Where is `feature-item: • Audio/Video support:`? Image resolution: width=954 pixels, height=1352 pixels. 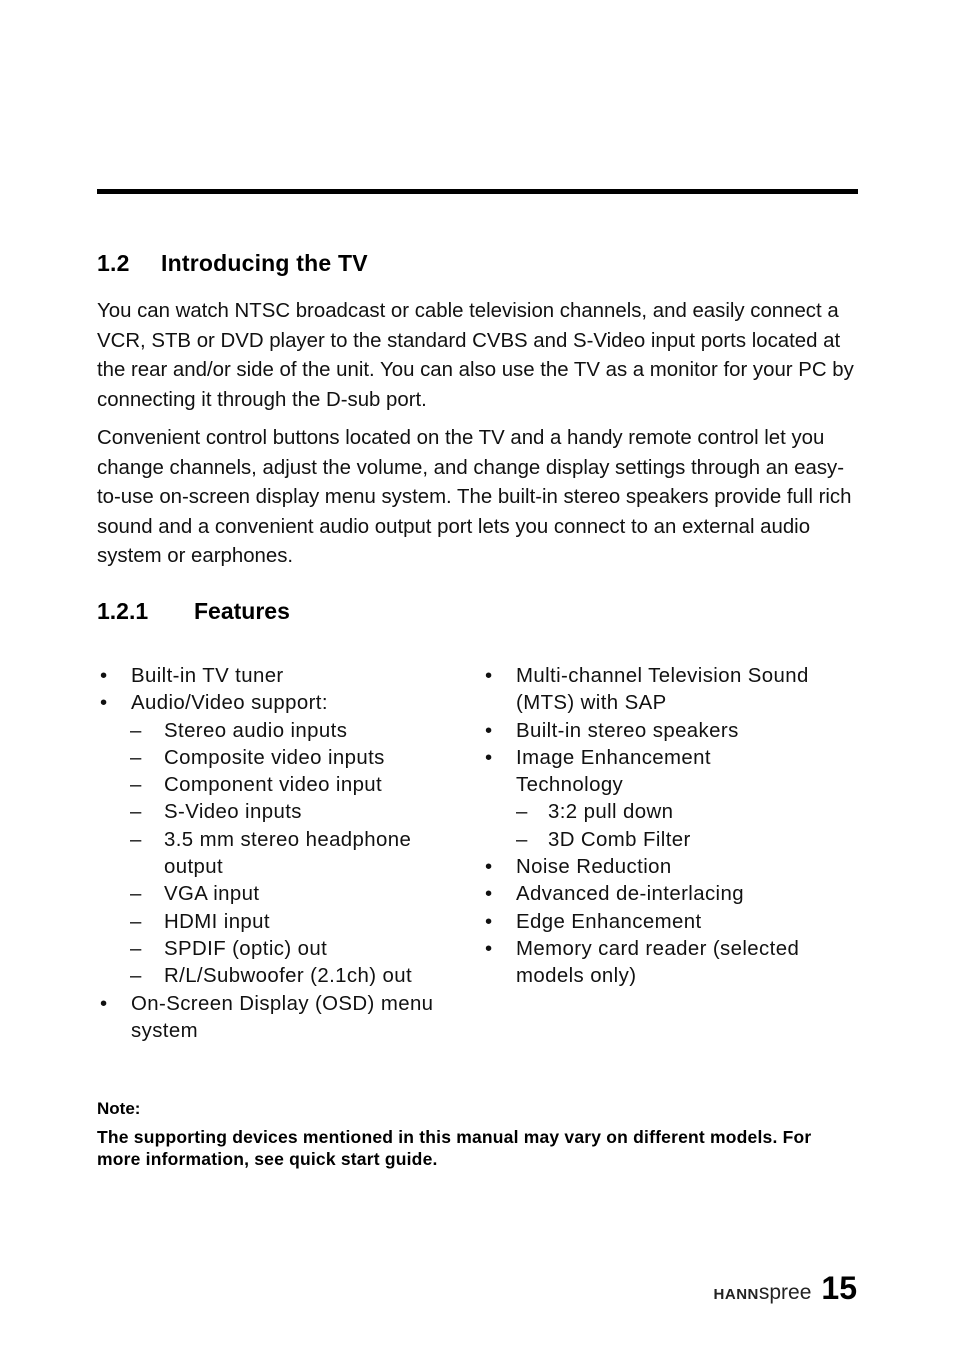
feature-item: • Audio/Video support: is located at coordinates (287, 703).